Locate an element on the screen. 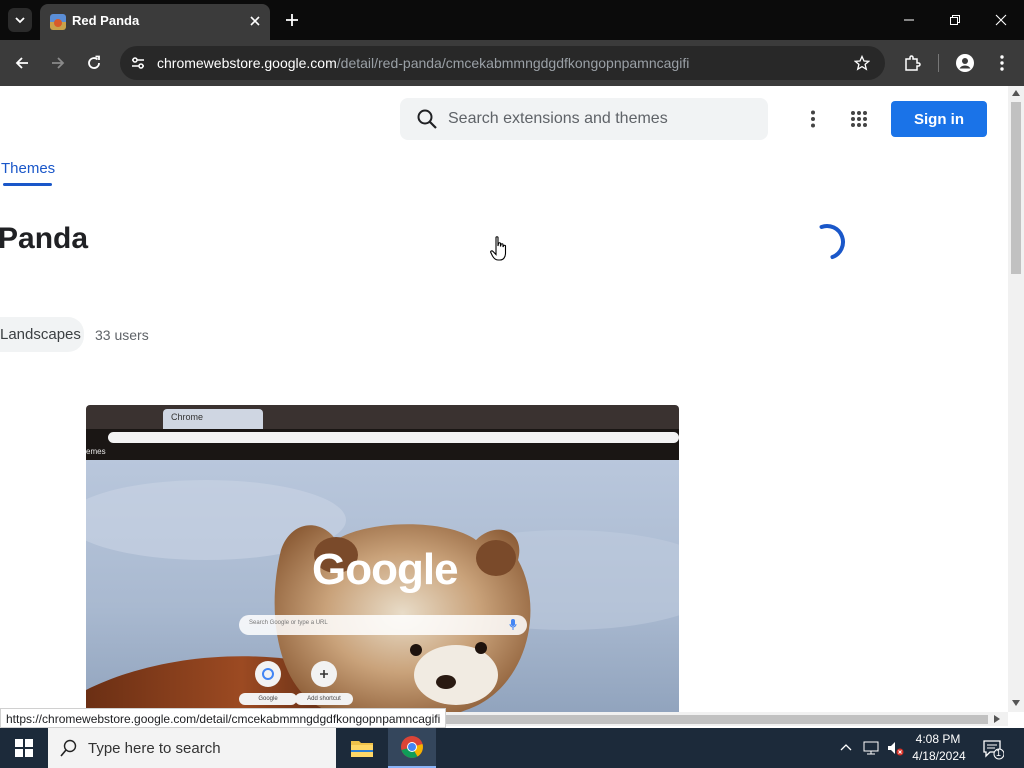  restore-icon is located at coordinates (955, 20).